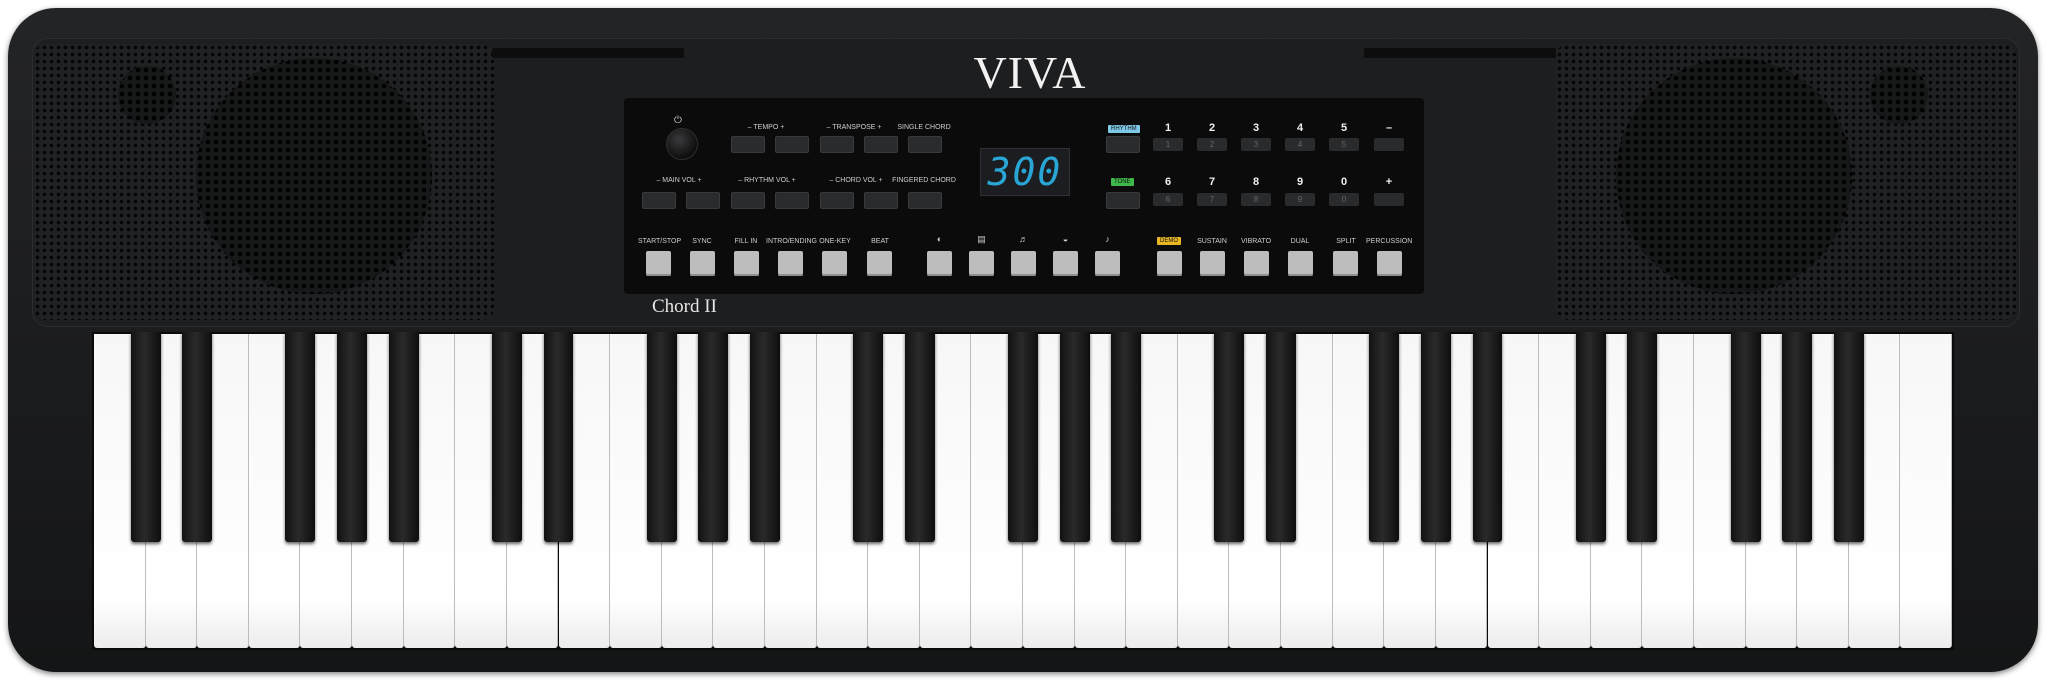 This screenshot has height=680, width=2048. I want to click on number-button-7: 7, so click(1212, 199).